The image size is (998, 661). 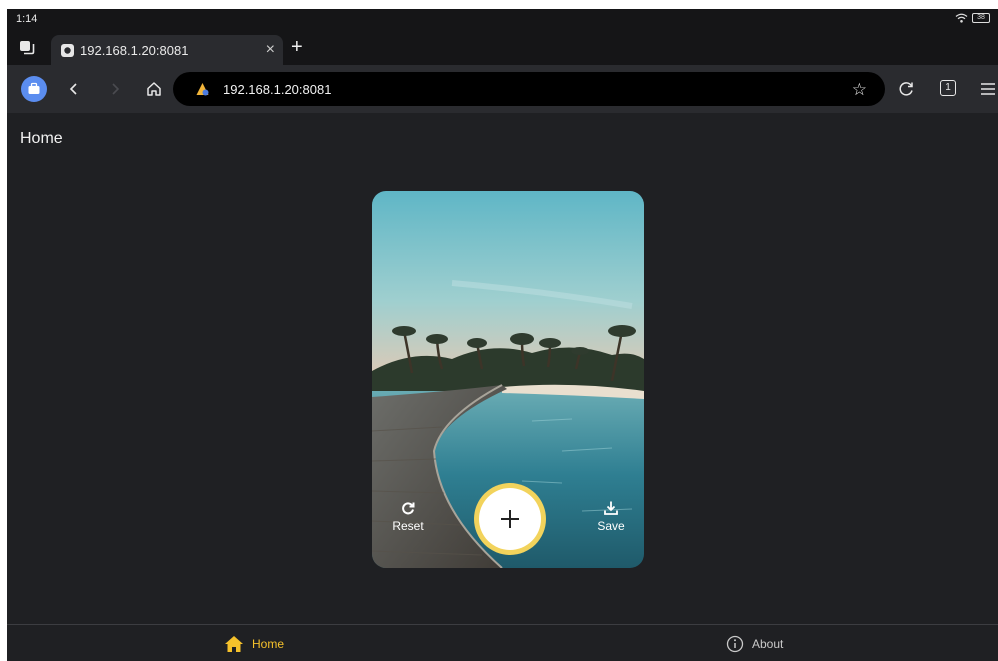 I want to click on tab-title: 192.168.1.20:8081, so click(x=134, y=50).